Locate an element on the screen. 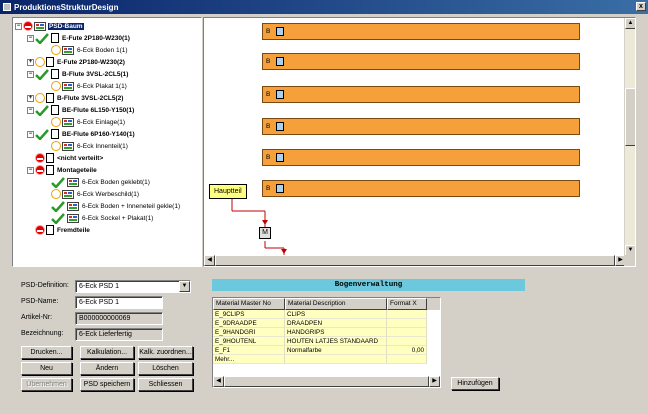 The height and width of the screenshot is (414, 648). tree-node: − B-Flute 3VSL-2CL5(1) is located at coordinates (78, 74).